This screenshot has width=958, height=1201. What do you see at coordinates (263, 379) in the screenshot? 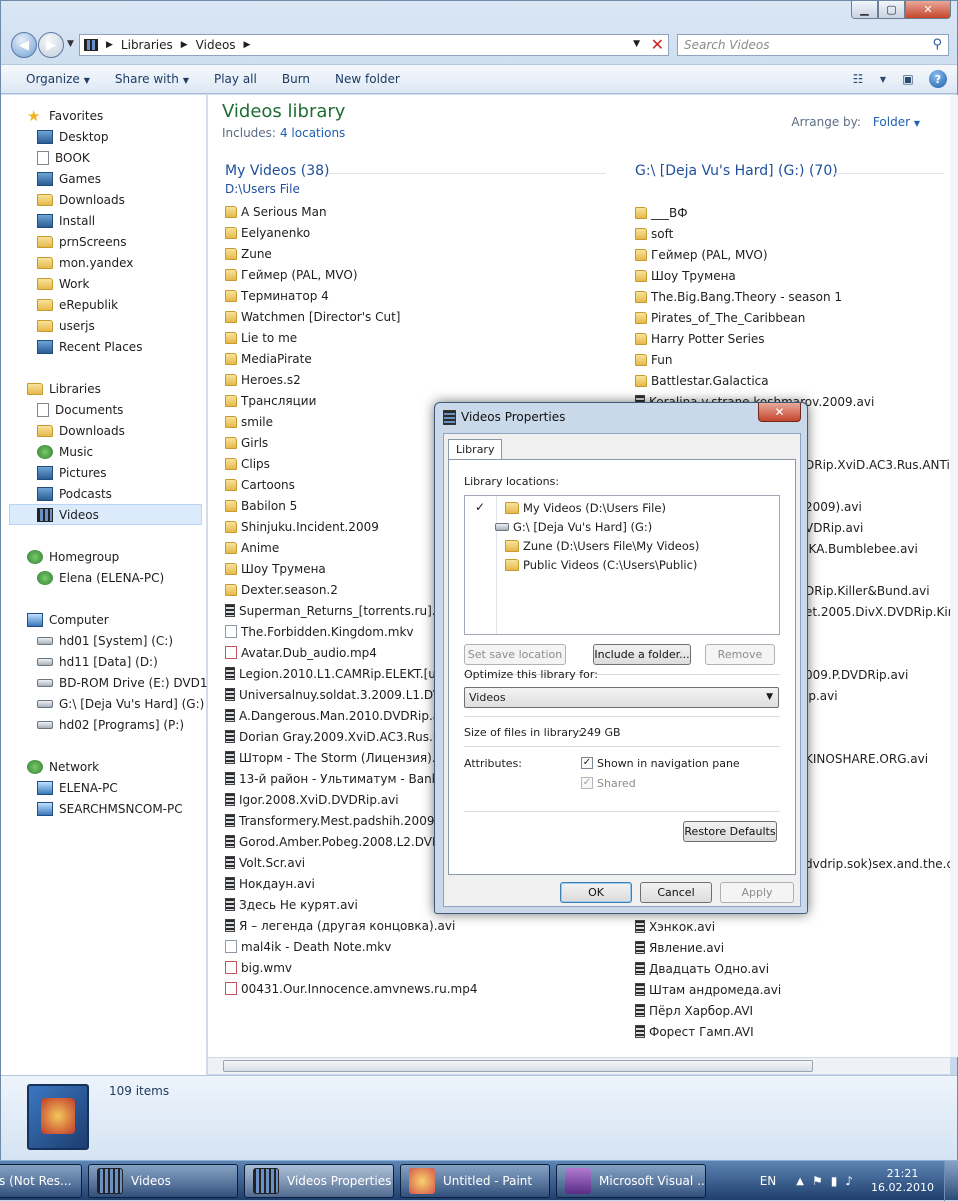
I see `file-item: Heroes.s2` at bounding box center [263, 379].